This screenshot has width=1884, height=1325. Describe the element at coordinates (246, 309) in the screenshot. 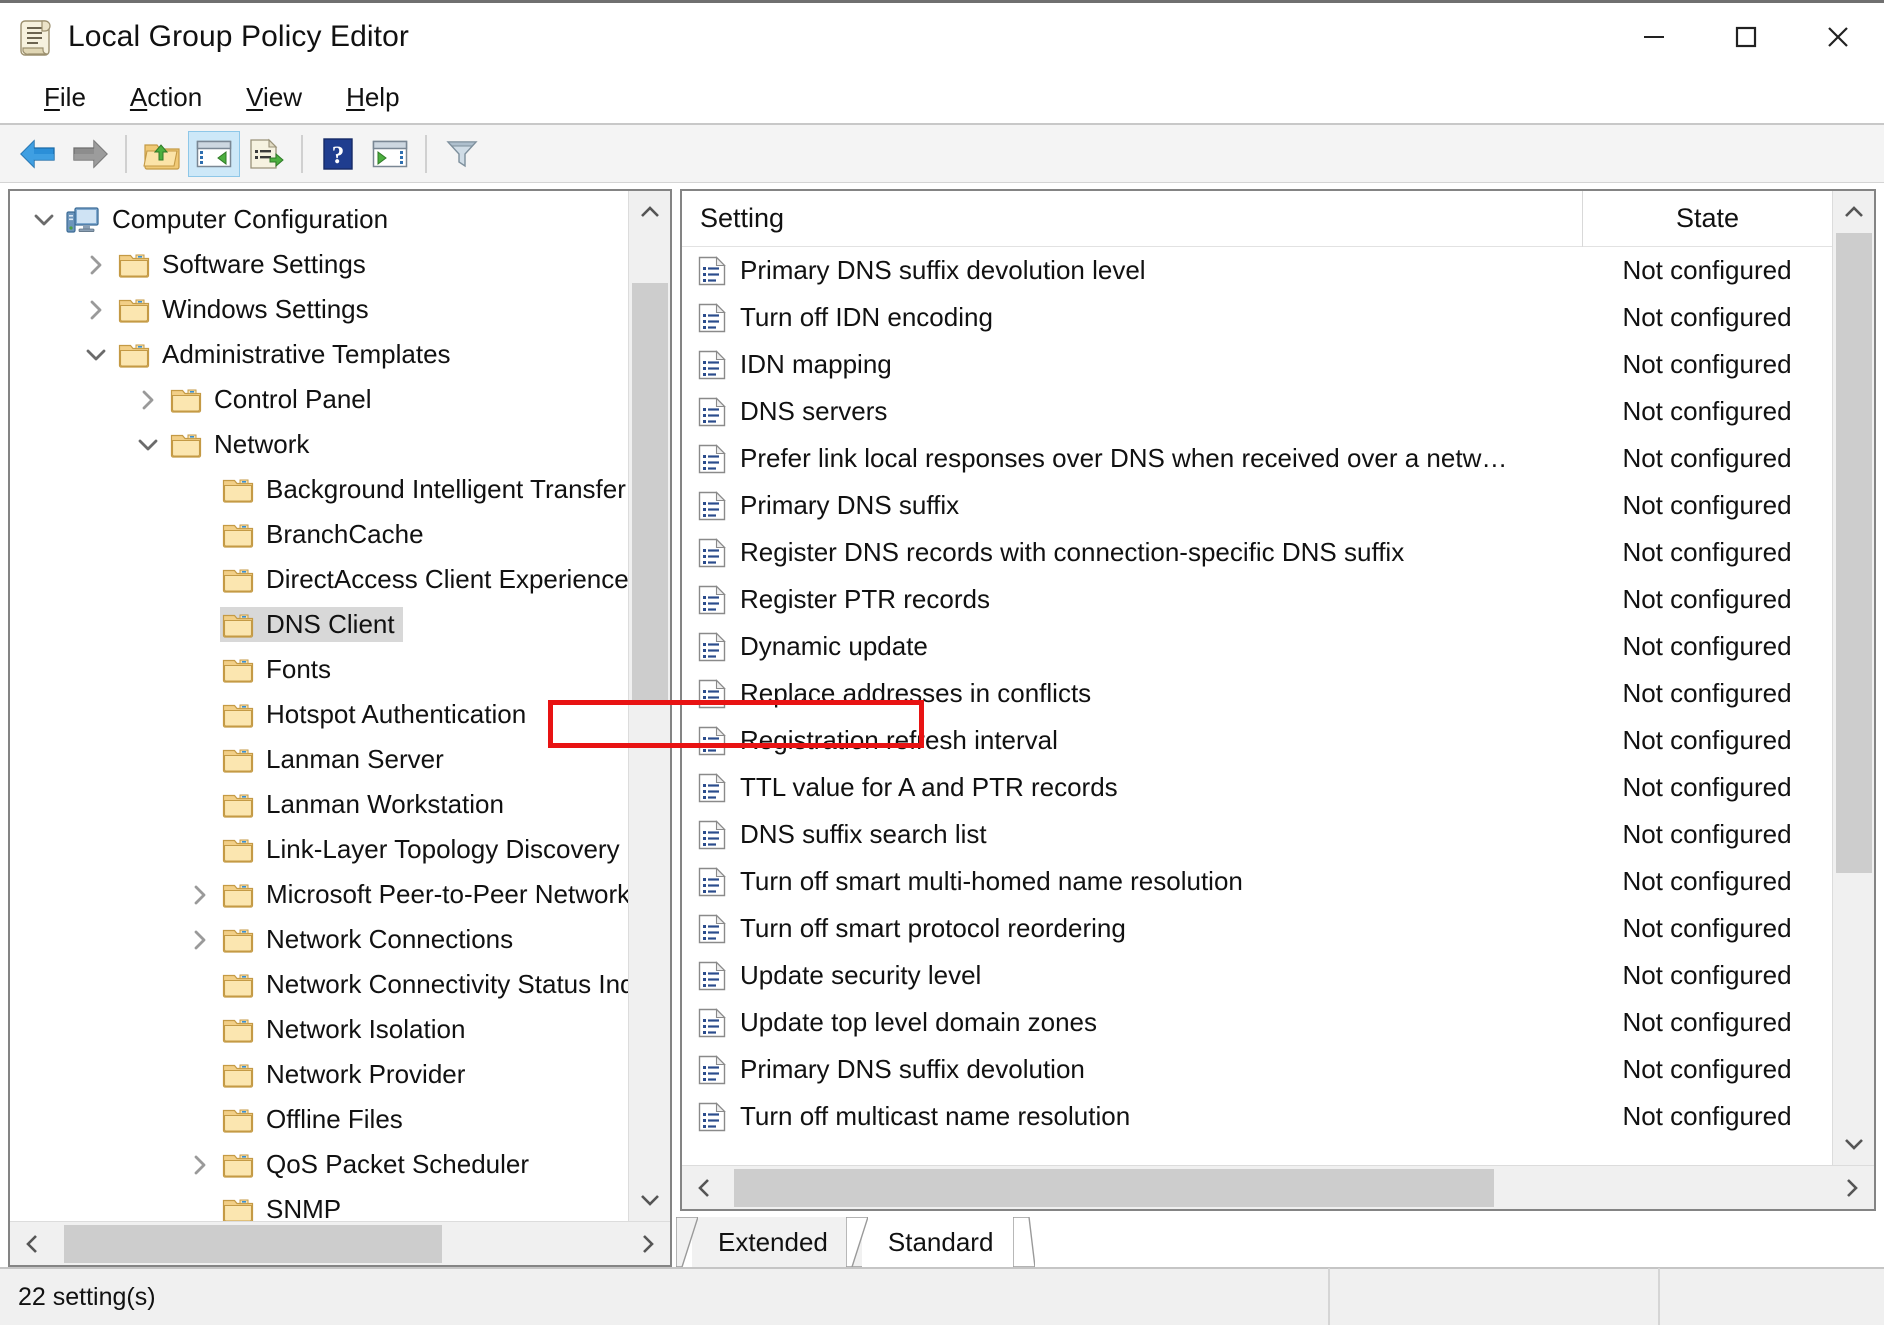

I see `tree-node-content: Windows Settings` at that location.